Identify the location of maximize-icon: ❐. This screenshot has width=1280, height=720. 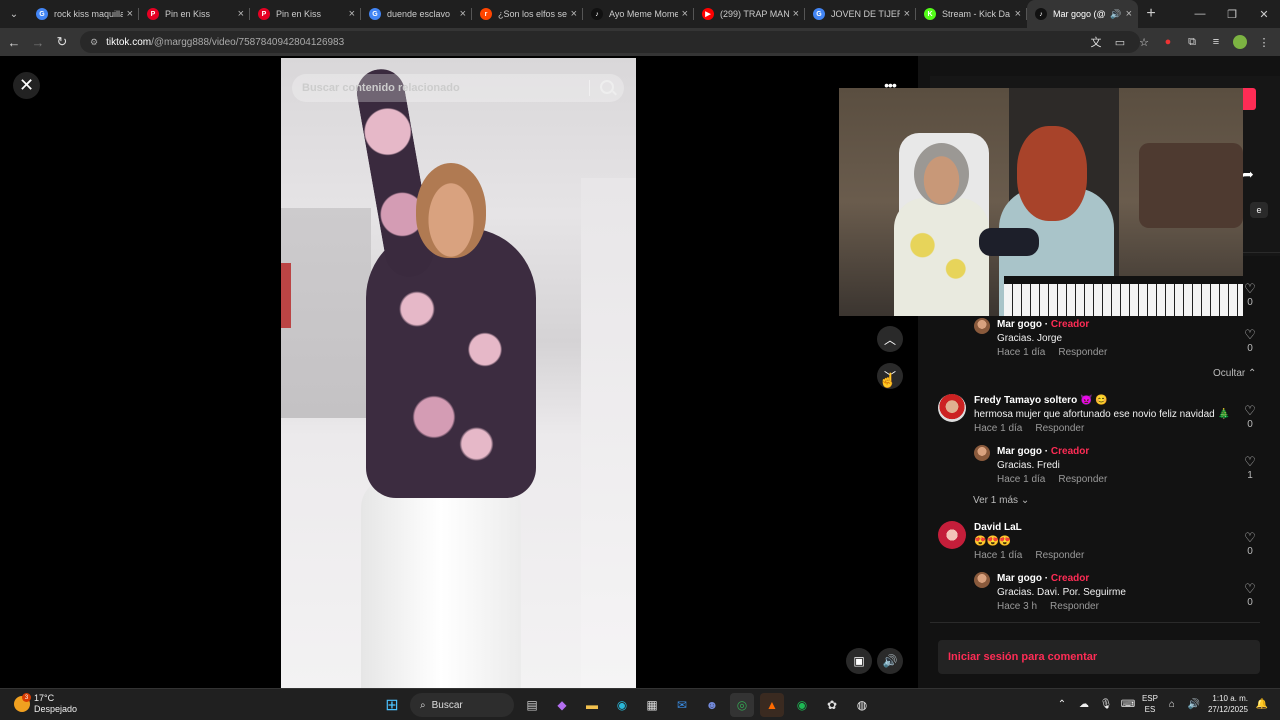
(1232, 14).